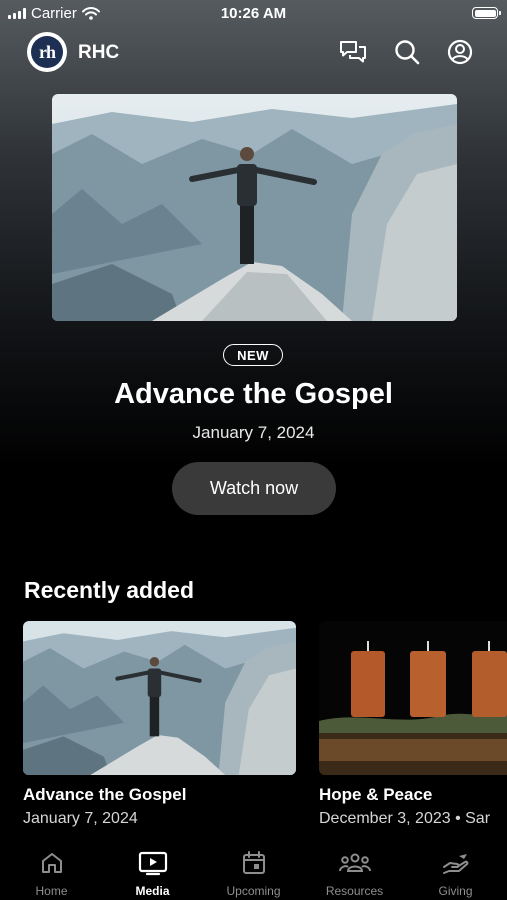  Describe the element at coordinates (152, 863) in the screenshot. I see `media-icon` at that location.